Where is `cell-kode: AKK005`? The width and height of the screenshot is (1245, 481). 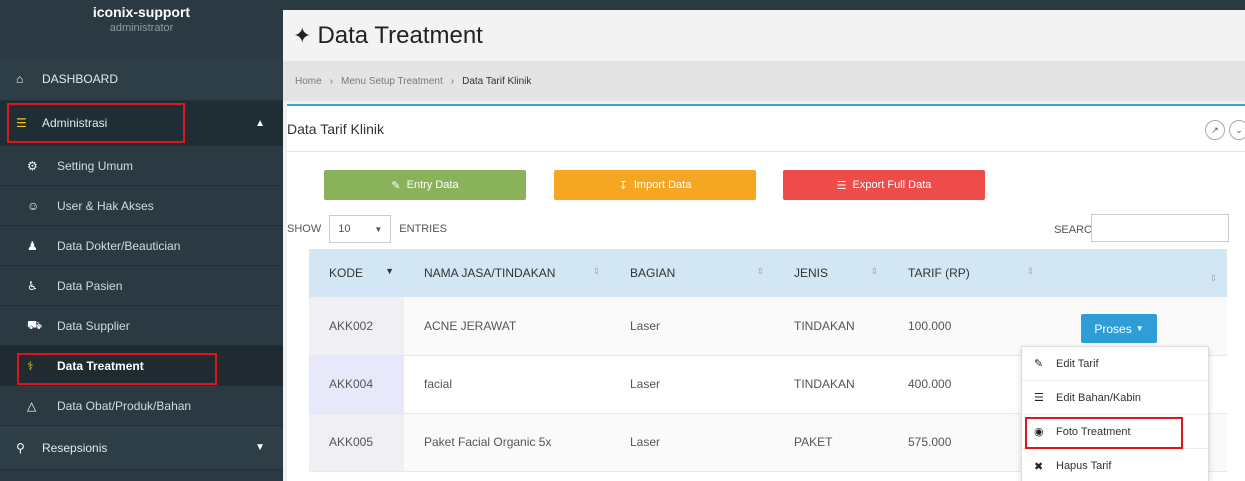
cell-kode: AKK005 is located at coordinates (356, 442).